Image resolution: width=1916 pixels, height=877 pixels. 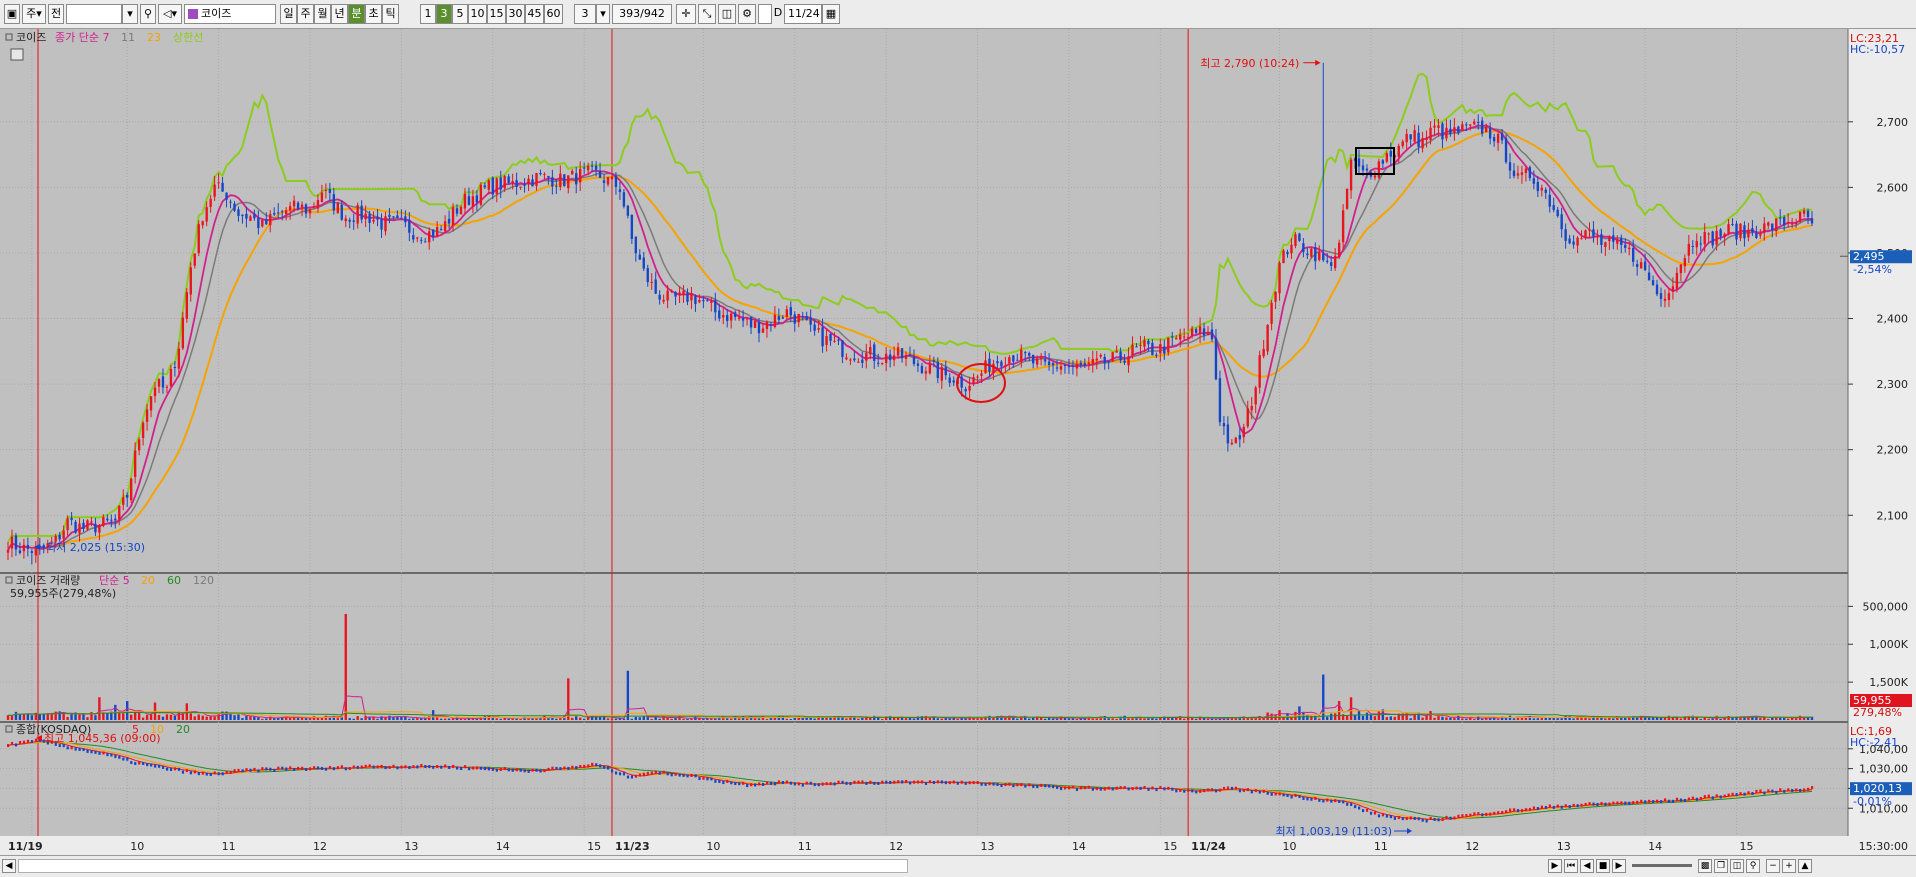 I want to click on interval-button-1: 1, so click(x=428, y=14).